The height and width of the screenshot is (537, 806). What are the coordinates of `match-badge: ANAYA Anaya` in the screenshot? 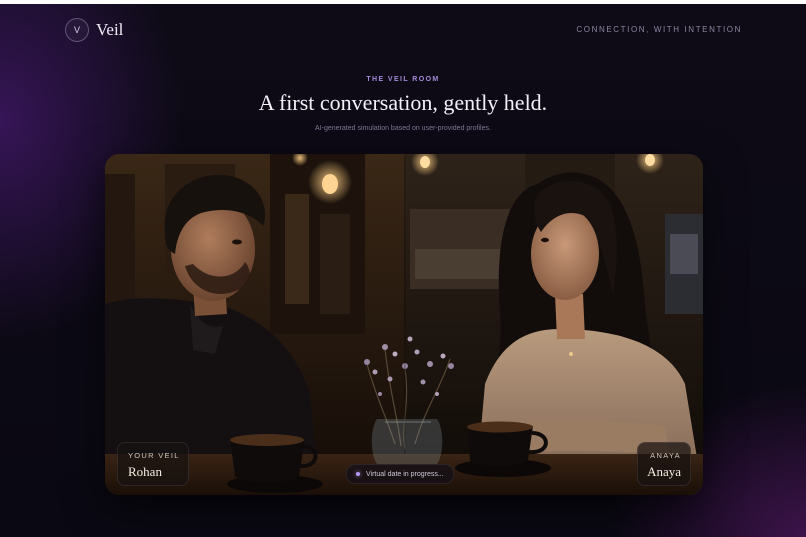 It's located at (664, 464).